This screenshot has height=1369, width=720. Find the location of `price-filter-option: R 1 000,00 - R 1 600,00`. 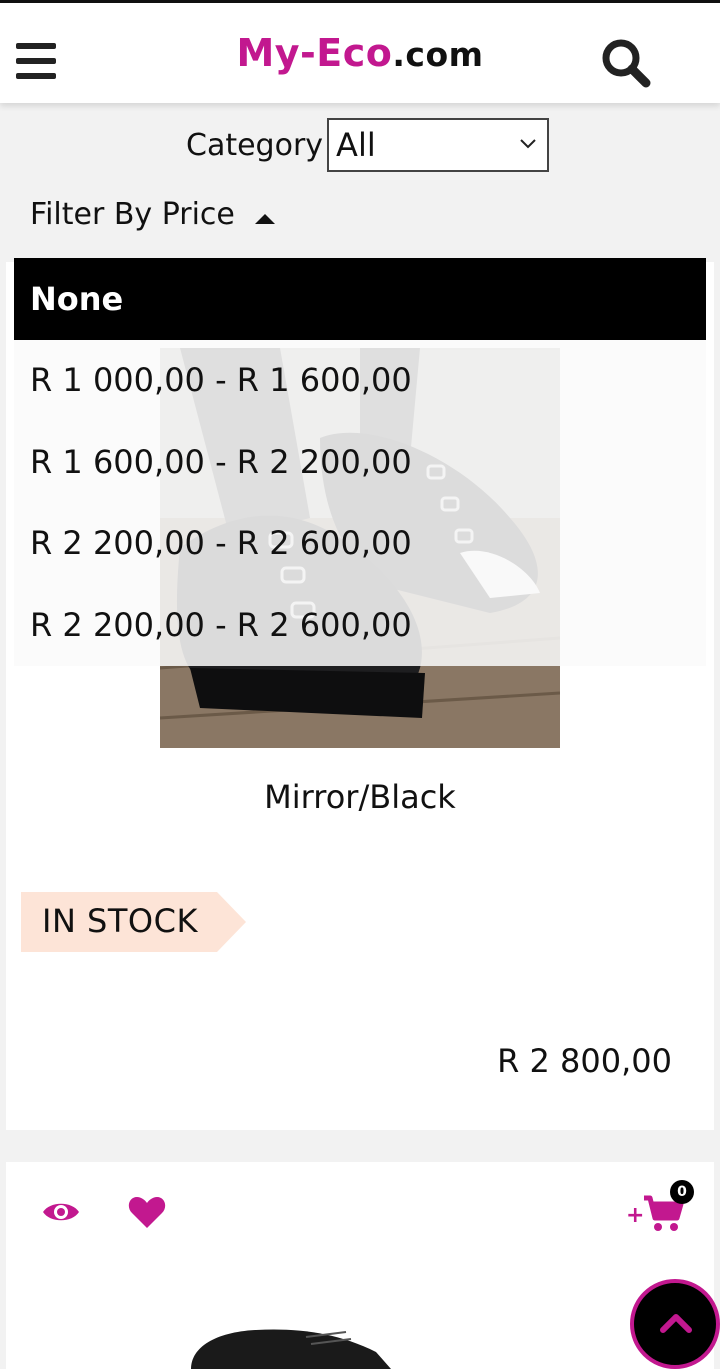

price-filter-option: R 1 000,00 - R 1 600,00 is located at coordinates (360, 381).